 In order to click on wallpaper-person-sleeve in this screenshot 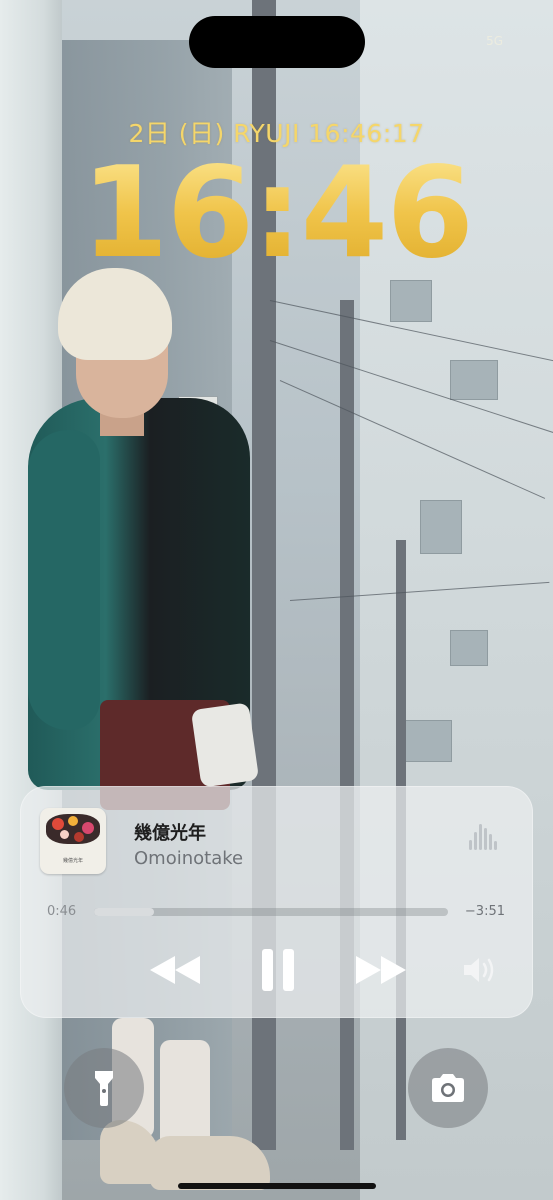, I will do `click(64, 580)`.